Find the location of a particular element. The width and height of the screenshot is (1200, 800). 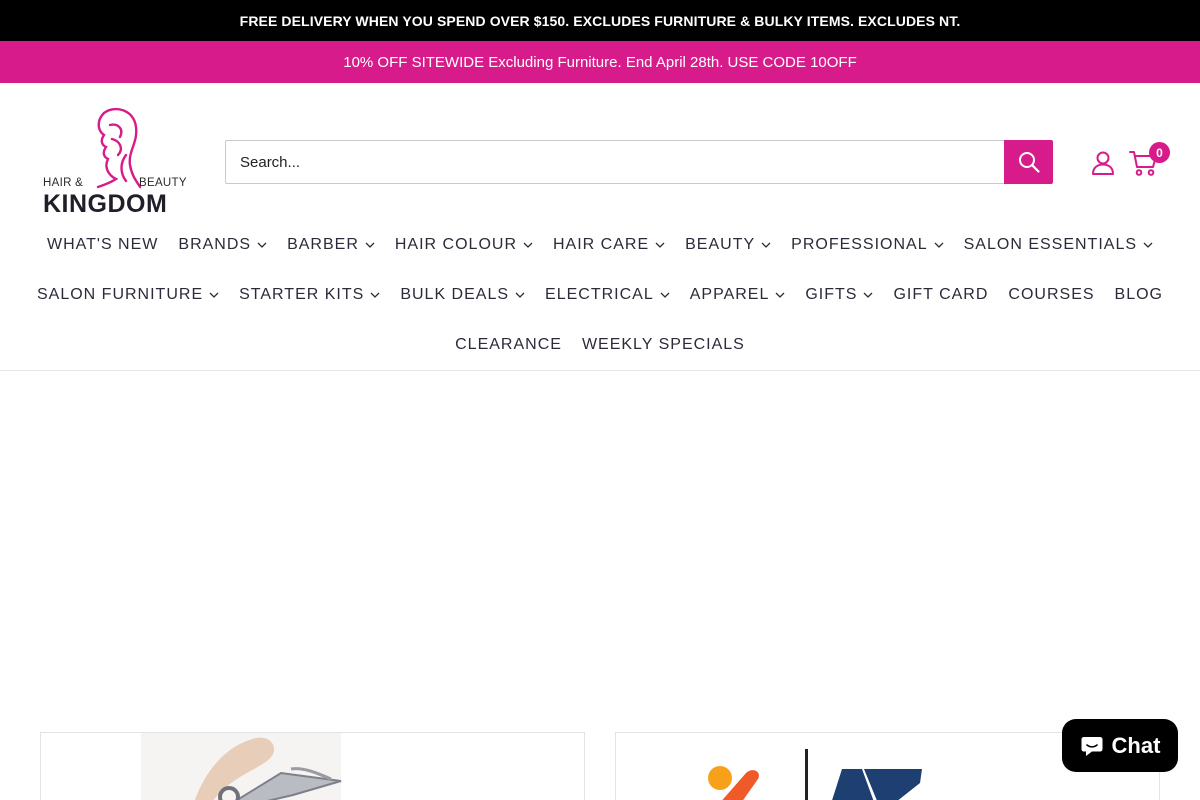

nav-item-whats-new: WHAT'S NEW is located at coordinates (102, 245).